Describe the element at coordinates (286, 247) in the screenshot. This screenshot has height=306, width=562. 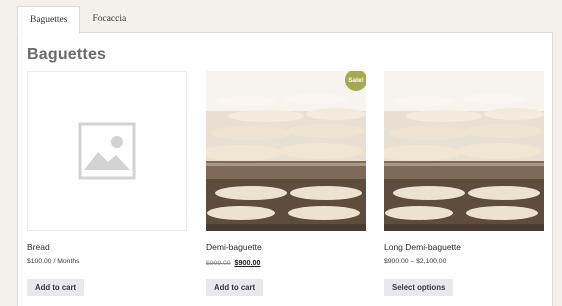
I see `product-name: Demi-baguette` at that location.